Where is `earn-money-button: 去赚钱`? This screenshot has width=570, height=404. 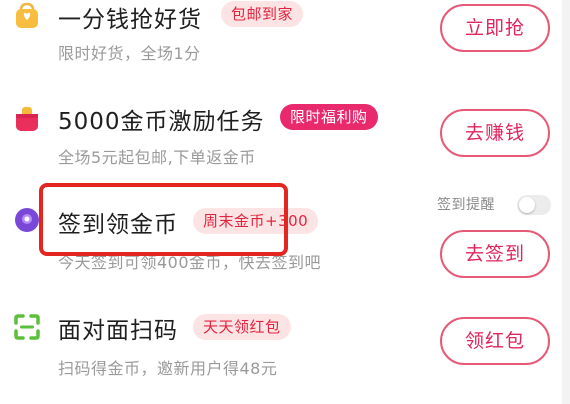 earn-money-button: 去赚钱 is located at coordinates (495, 133).